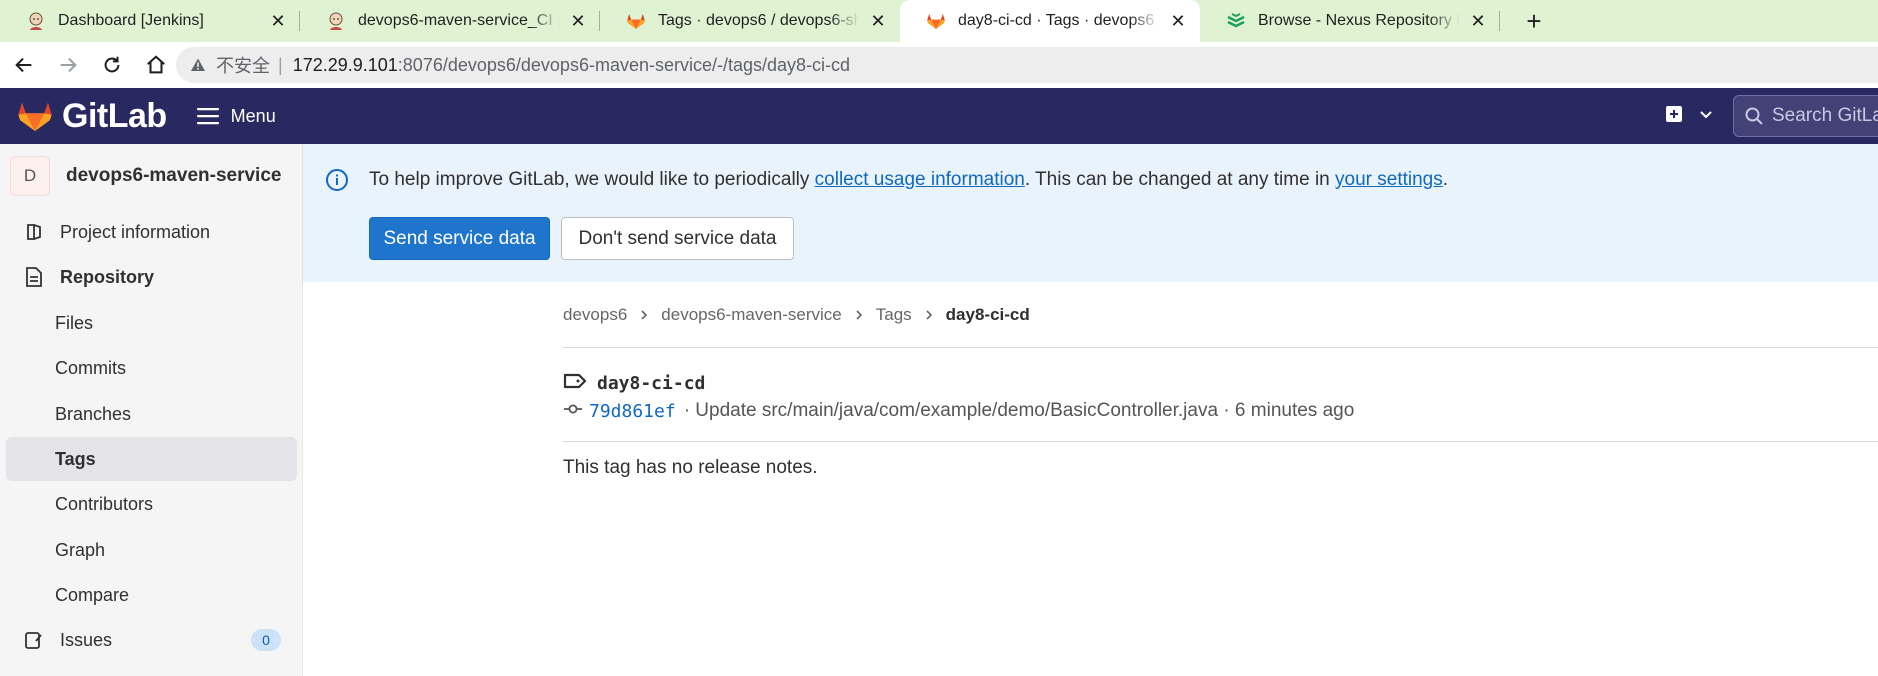  Describe the element at coordinates (34, 232) in the screenshot. I see `project-info-icon` at that location.